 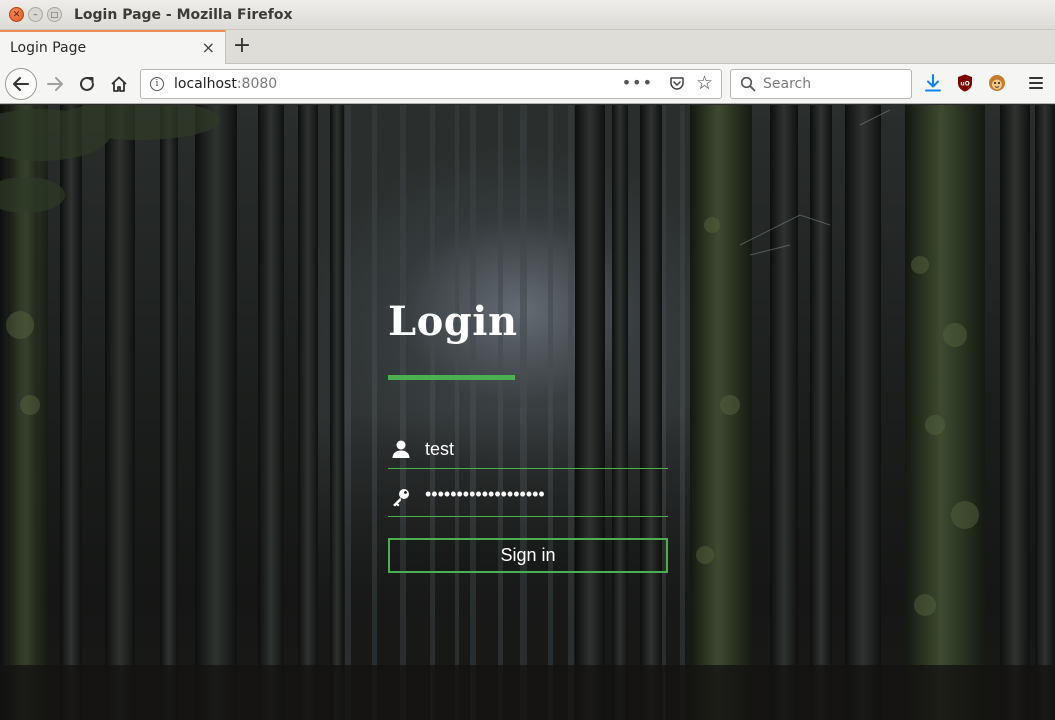 I want to click on window-minimize-button: –, so click(x=35, y=14).